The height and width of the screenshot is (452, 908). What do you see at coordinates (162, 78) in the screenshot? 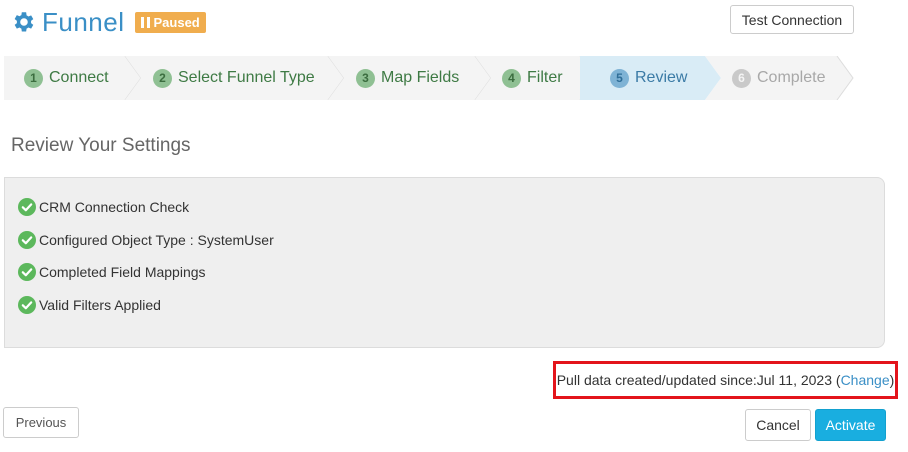
I see `step-number: 2` at bounding box center [162, 78].